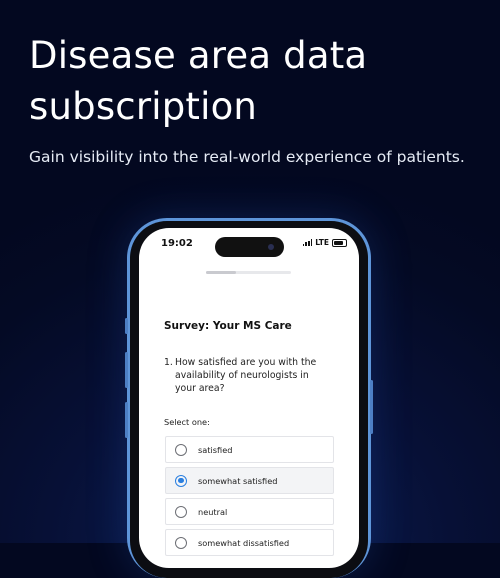 This screenshot has width=500, height=578. I want to click on option-neutral: neutral, so click(249, 511).